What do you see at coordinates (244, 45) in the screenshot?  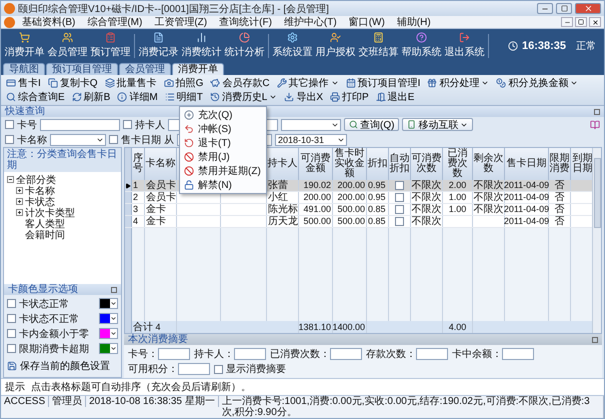 I see `toolbar-button: 统计分析` at bounding box center [244, 45].